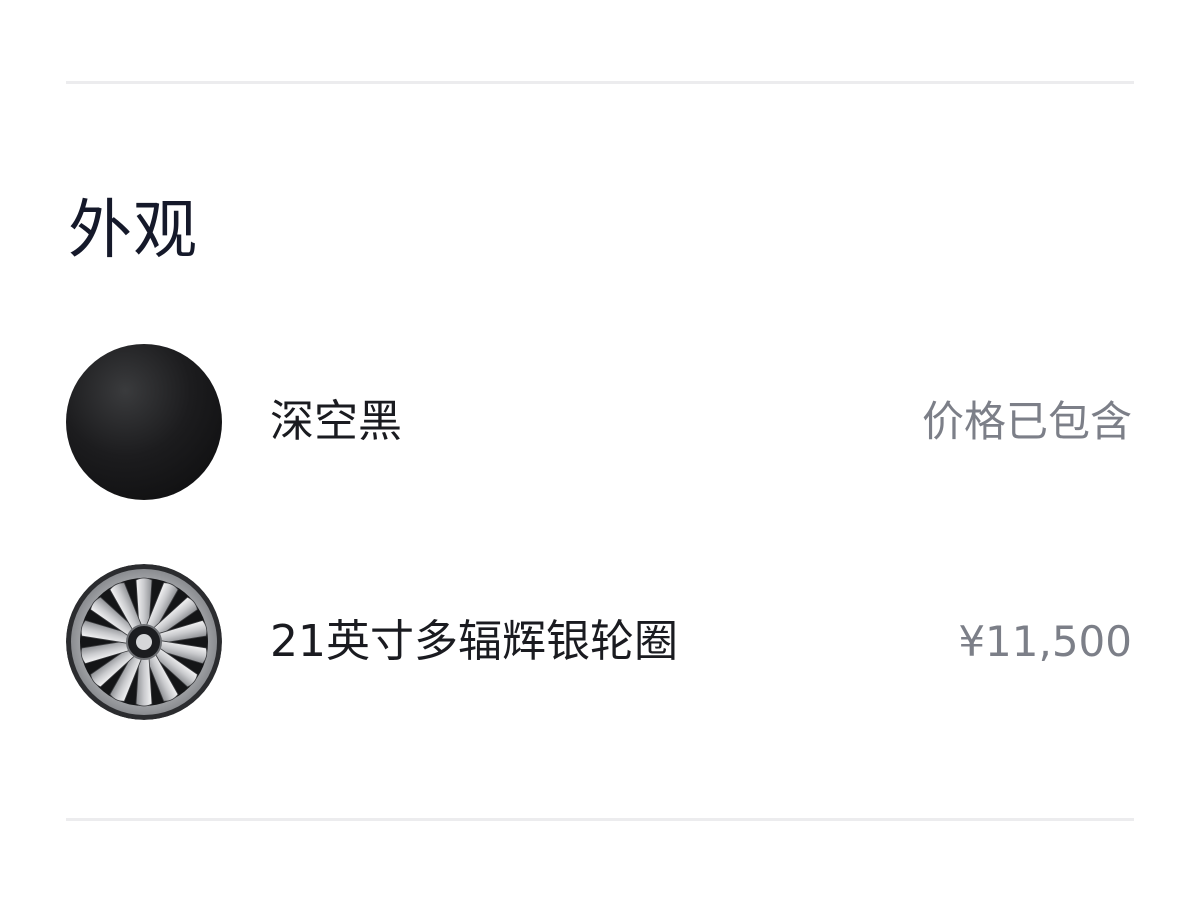 The image size is (1200, 900). I want to click on wheel-icon, so click(144, 642).